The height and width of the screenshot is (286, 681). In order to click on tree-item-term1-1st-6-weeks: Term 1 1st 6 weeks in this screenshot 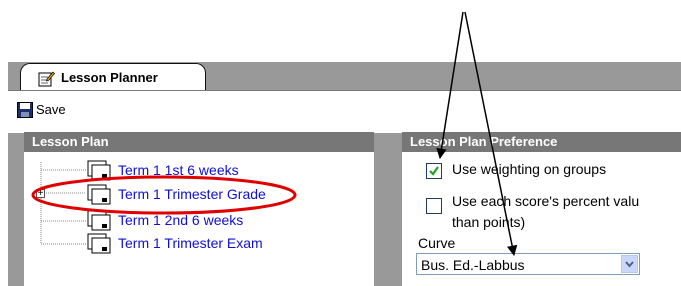, I will do `click(184, 170)`.